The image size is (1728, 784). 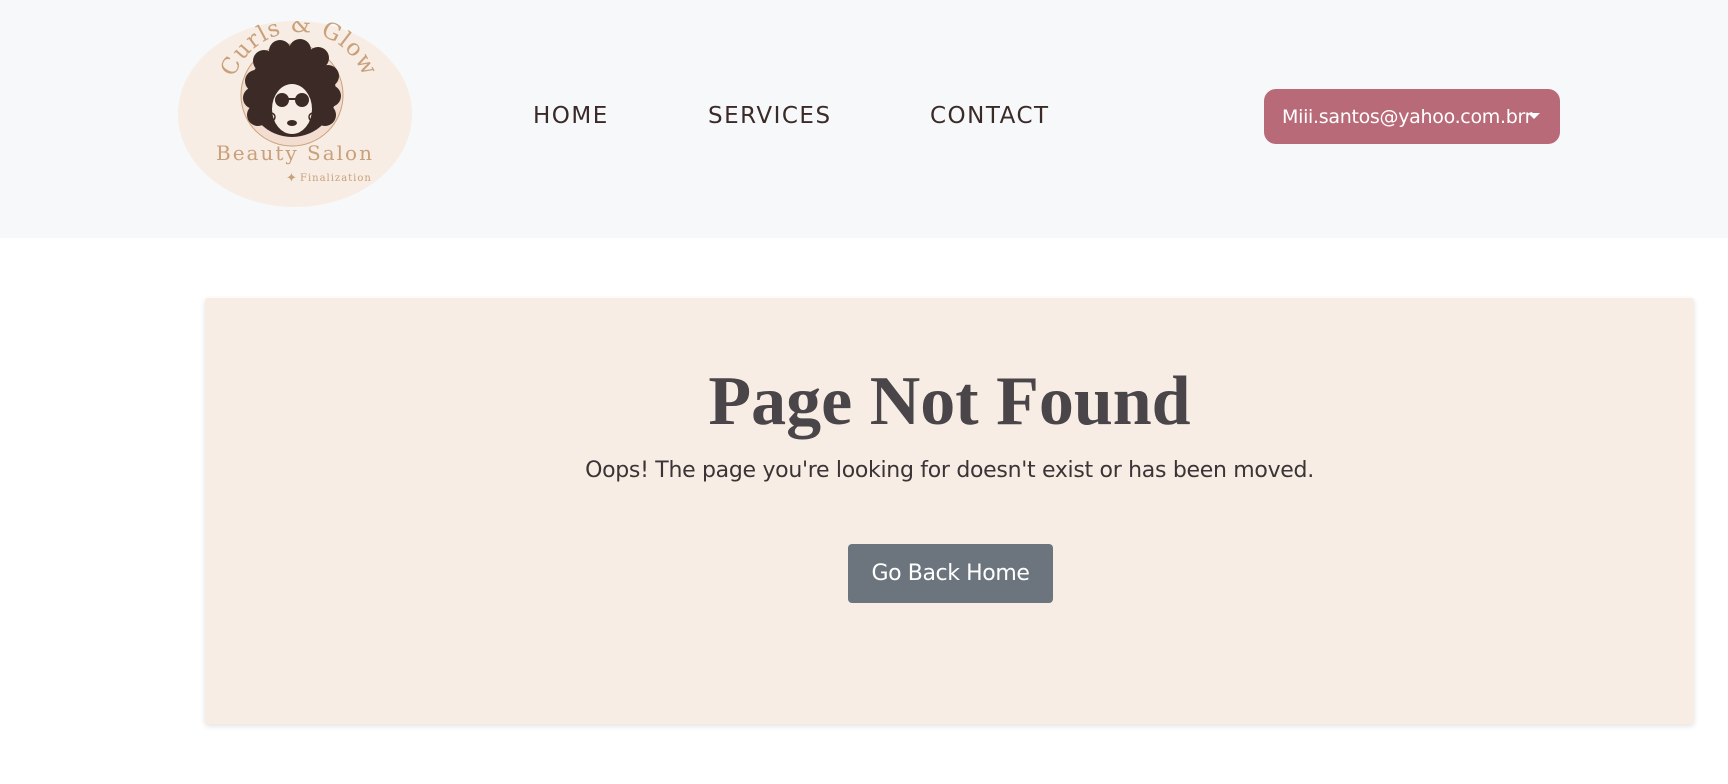 What do you see at coordinates (336, 178) in the screenshot?
I see `logo-tagline: Finalization` at bounding box center [336, 178].